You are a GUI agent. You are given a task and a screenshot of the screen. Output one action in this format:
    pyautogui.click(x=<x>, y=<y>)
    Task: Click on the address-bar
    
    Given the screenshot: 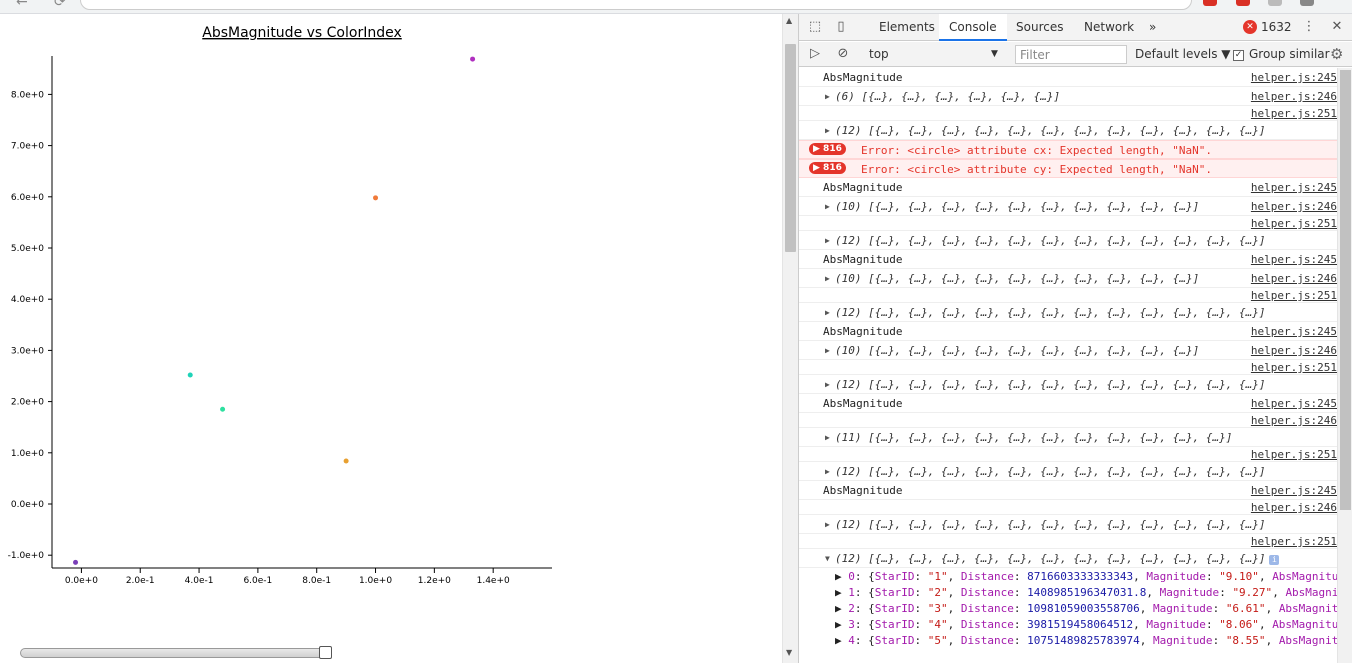 What is the action you would take?
    pyautogui.click(x=636, y=5)
    